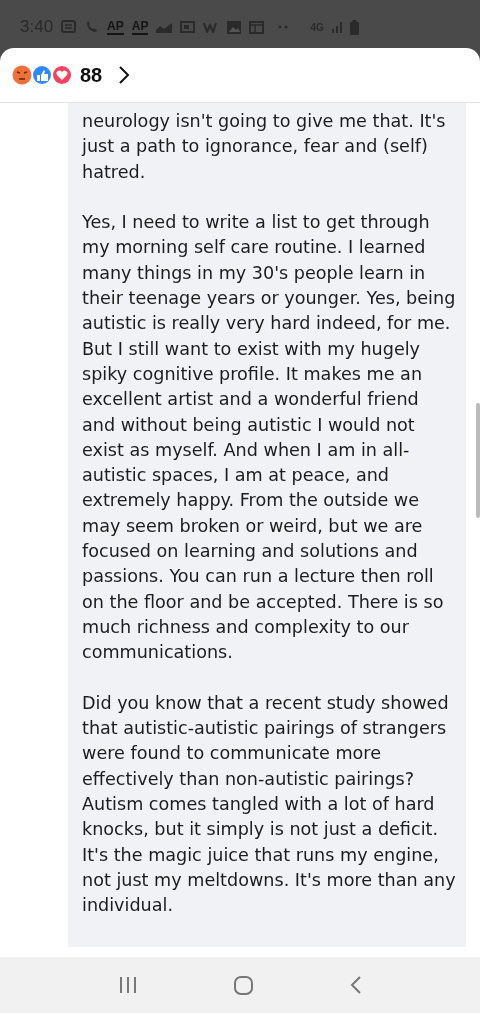 The height and width of the screenshot is (1013, 480). What do you see at coordinates (234, 27) in the screenshot?
I see `image-icon` at bounding box center [234, 27].